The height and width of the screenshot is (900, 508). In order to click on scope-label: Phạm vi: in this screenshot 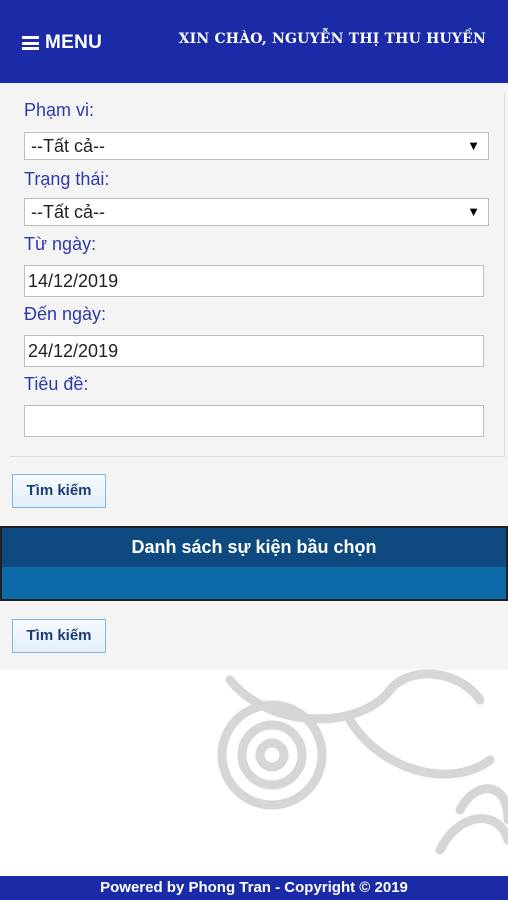, I will do `click(59, 110)`.